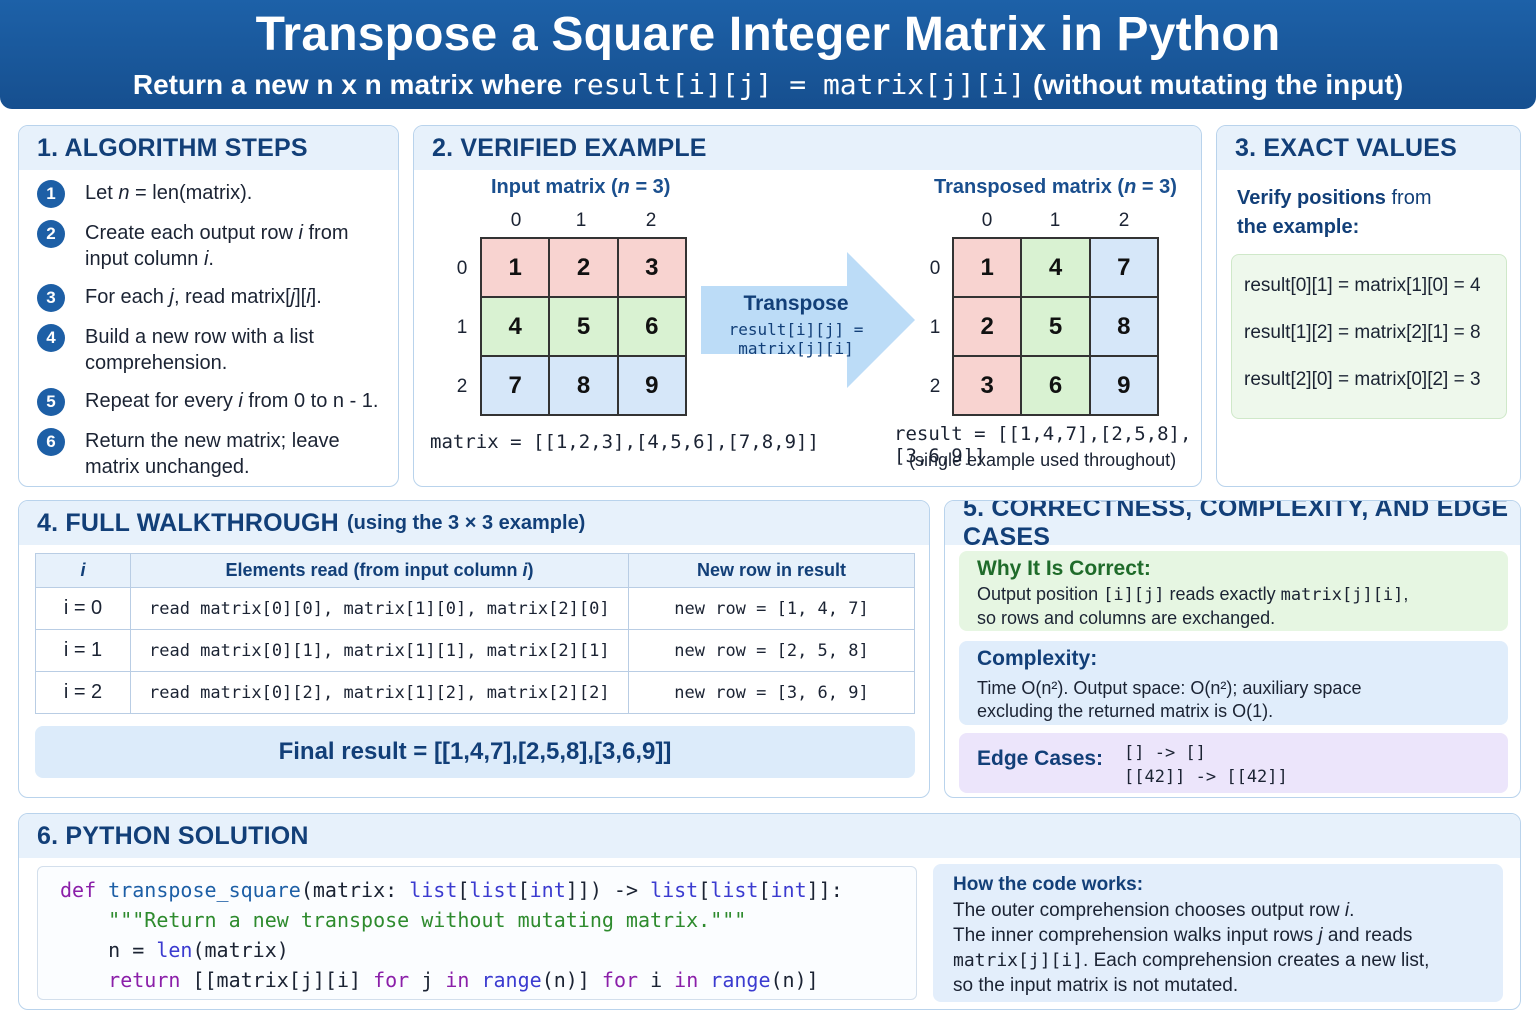  I want to click on body-text: The inner comprehension walks input rows, so click(1136, 935).